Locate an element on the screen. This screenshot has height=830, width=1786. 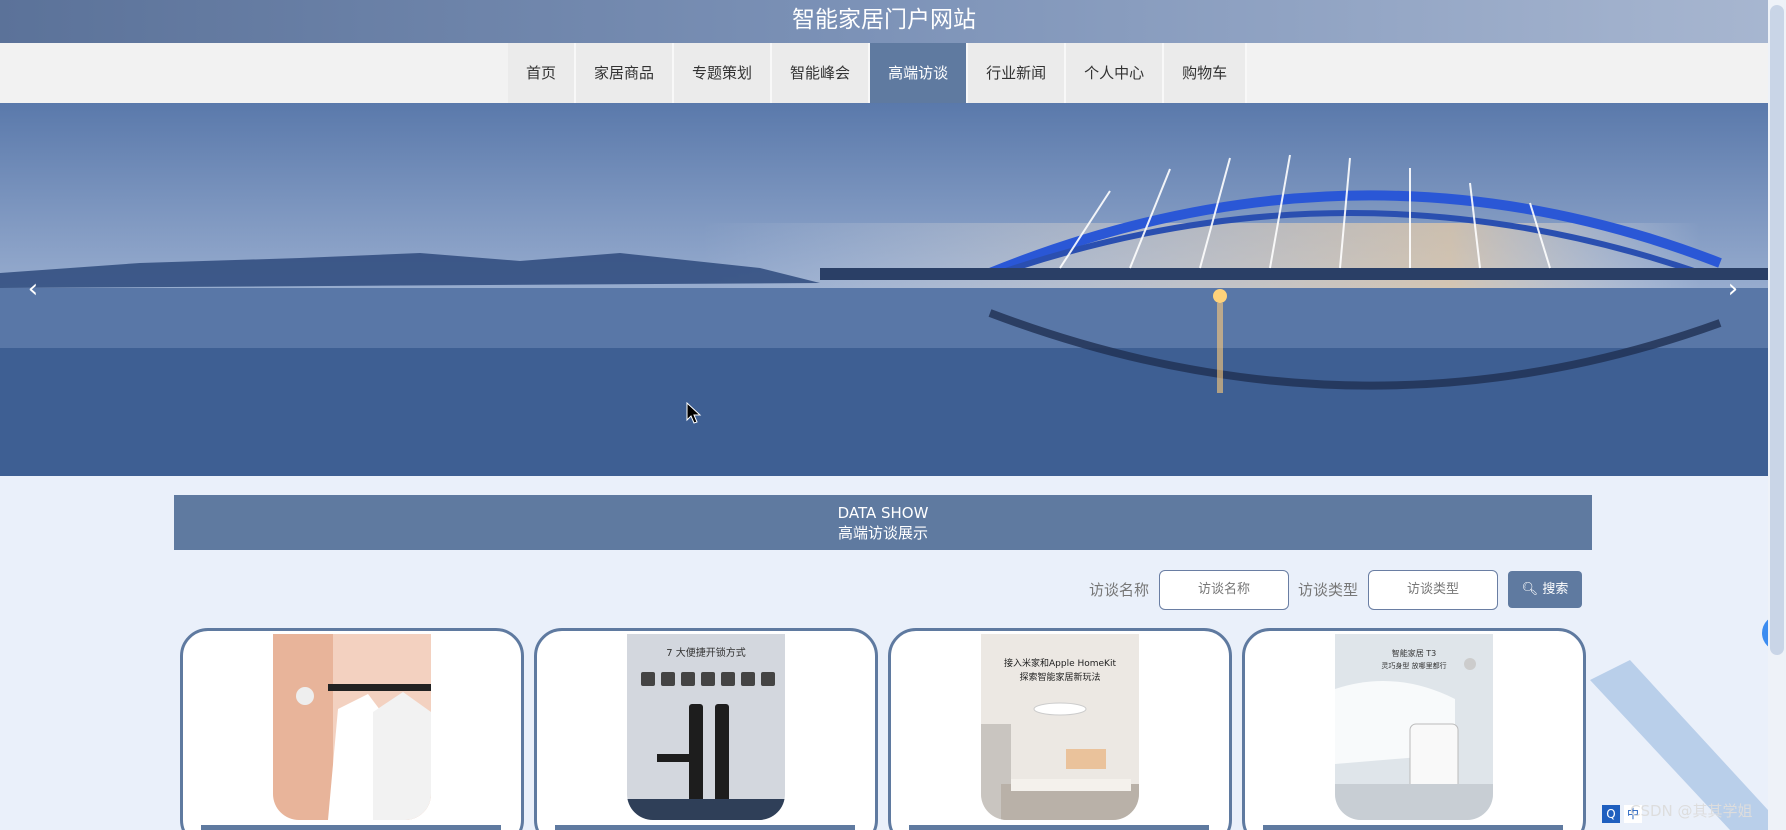
search-button: 🔍︎ 搜索 is located at coordinates (1545, 589).